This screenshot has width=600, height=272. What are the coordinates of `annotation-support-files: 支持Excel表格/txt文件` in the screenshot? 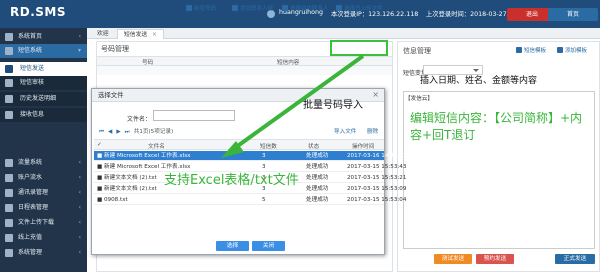 It's located at (231, 180).